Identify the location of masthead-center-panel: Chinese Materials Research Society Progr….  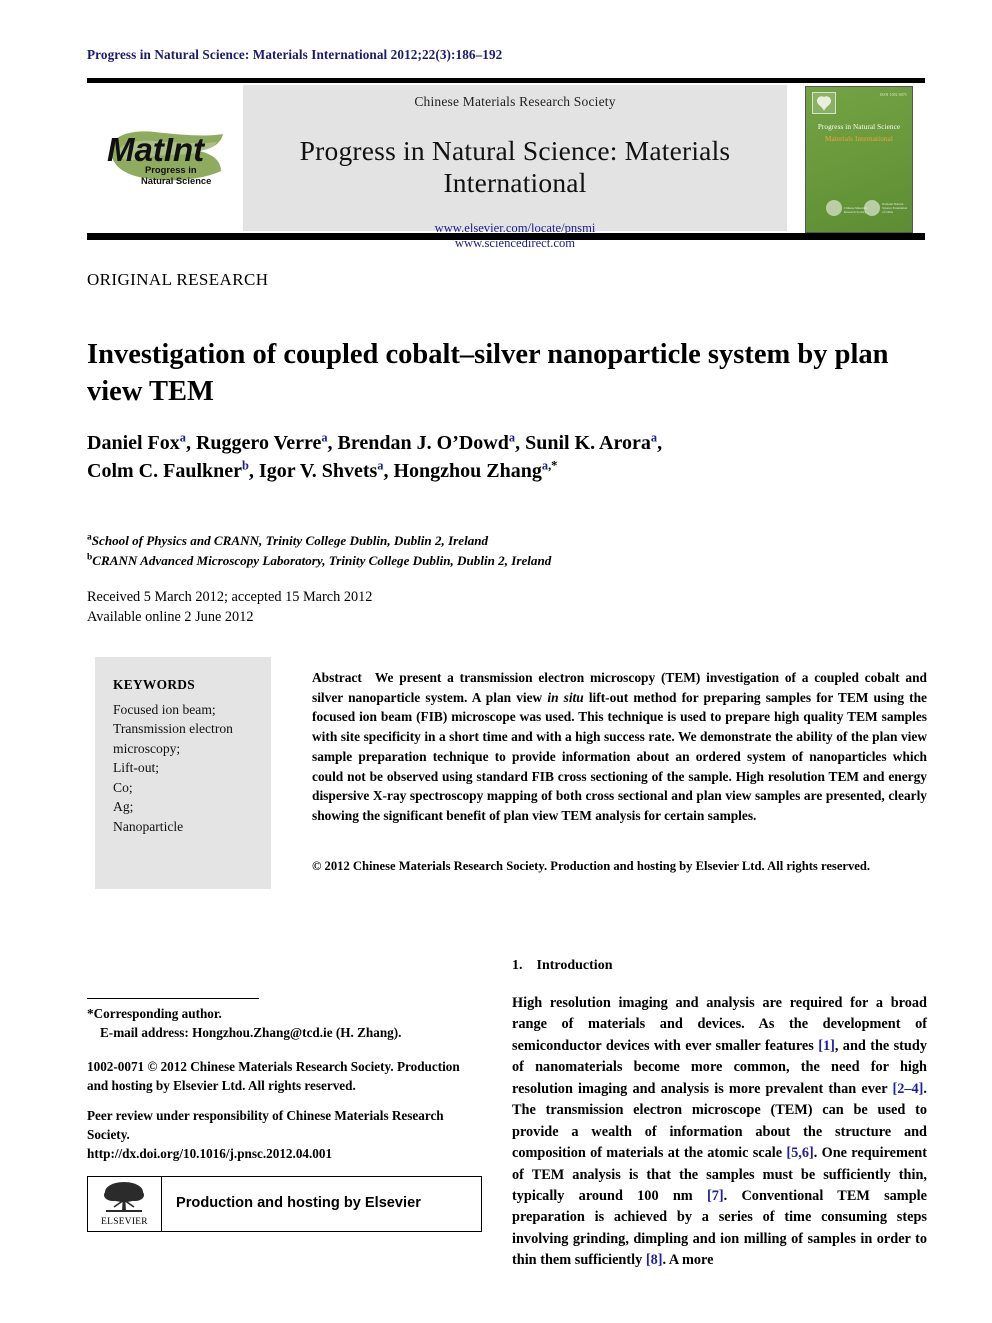
(515, 167).